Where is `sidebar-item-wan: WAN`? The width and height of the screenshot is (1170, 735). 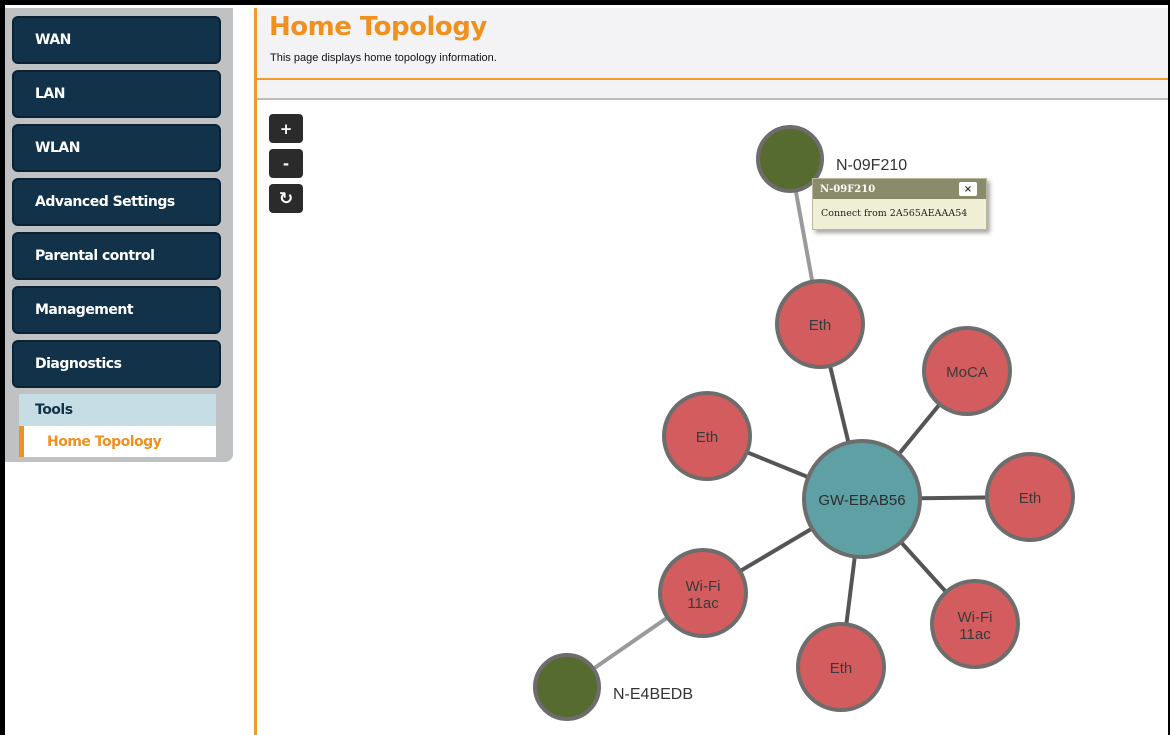
sidebar-item-wan: WAN is located at coordinates (116, 40).